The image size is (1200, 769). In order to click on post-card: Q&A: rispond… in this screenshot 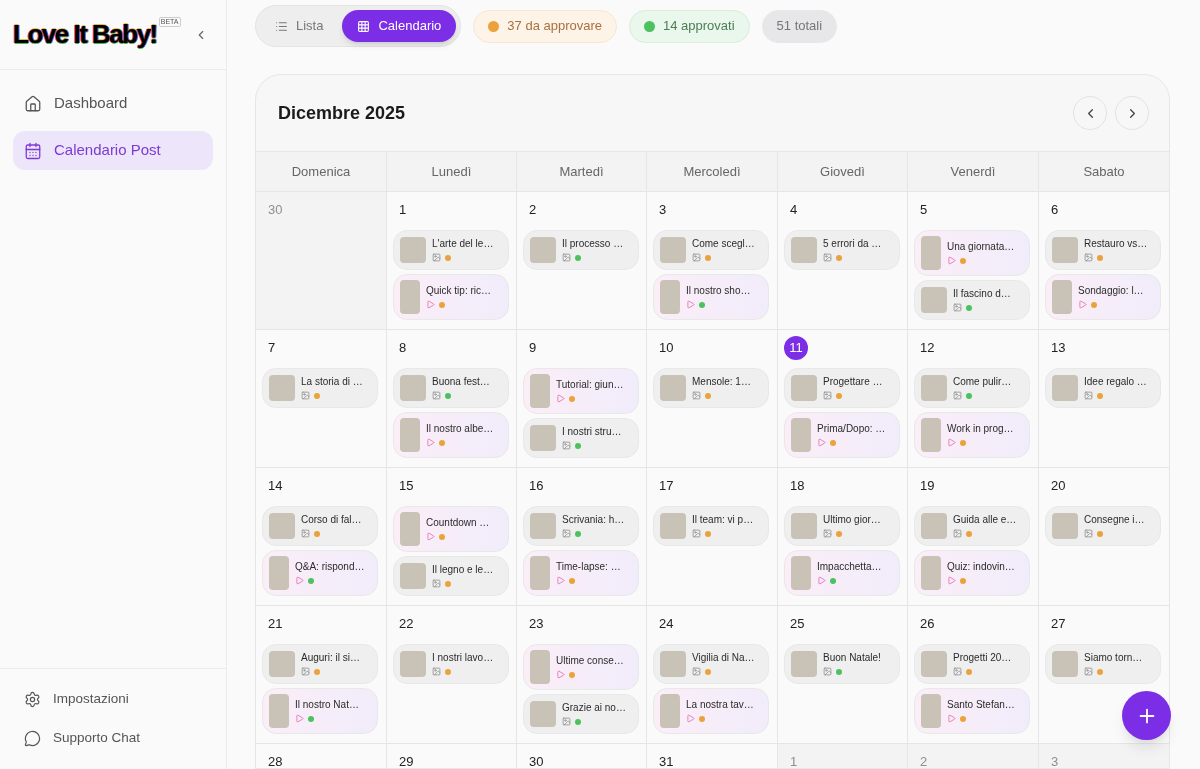, I will do `click(320, 573)`.